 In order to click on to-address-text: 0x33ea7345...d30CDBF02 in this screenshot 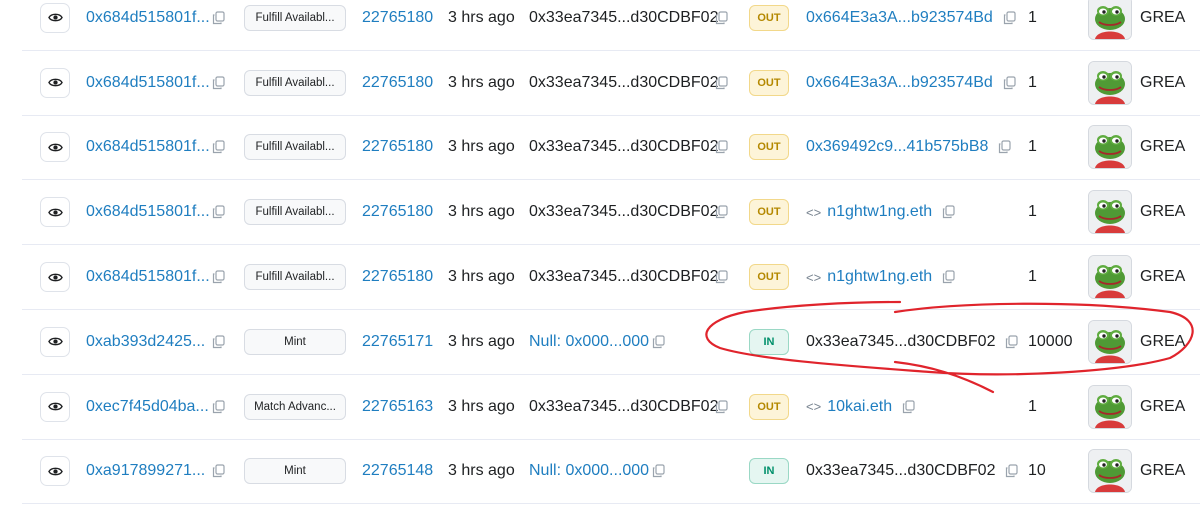, I will do `click(901, 341)`.